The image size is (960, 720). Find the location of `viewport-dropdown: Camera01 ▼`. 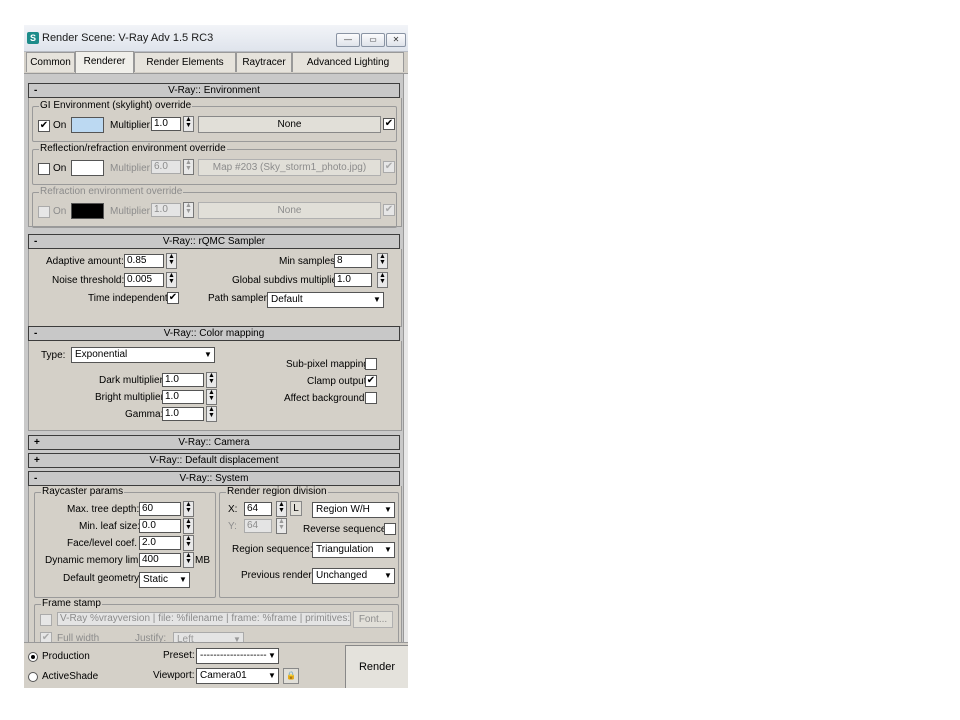

viewport-dropdown: Camera01 ▼ is located at coordinates (237, 676).